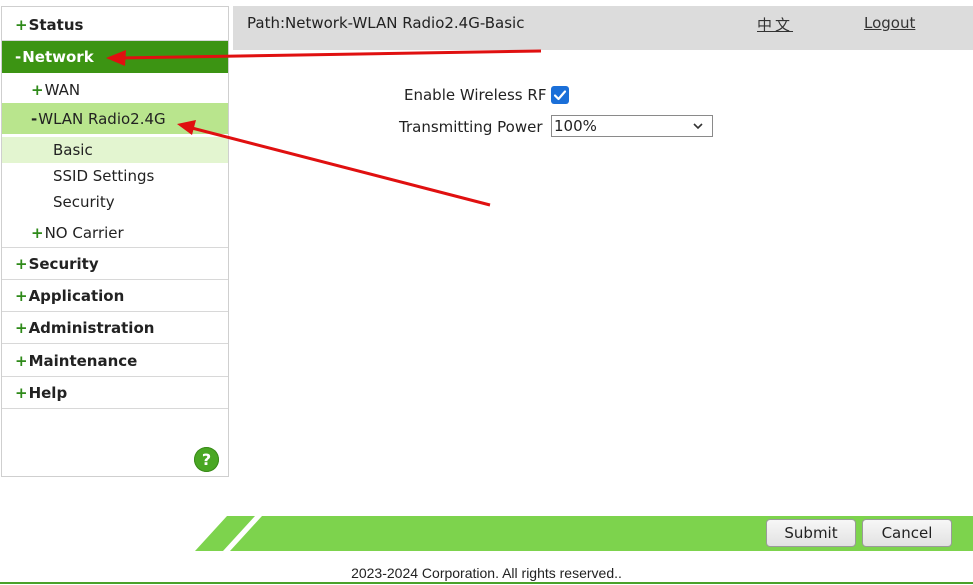 This screenshot has width=973, height=585. What do you see at coordinates (63, 263) in the screenshot?
I see `menu-label: Security` at bounding box center [63, 263].